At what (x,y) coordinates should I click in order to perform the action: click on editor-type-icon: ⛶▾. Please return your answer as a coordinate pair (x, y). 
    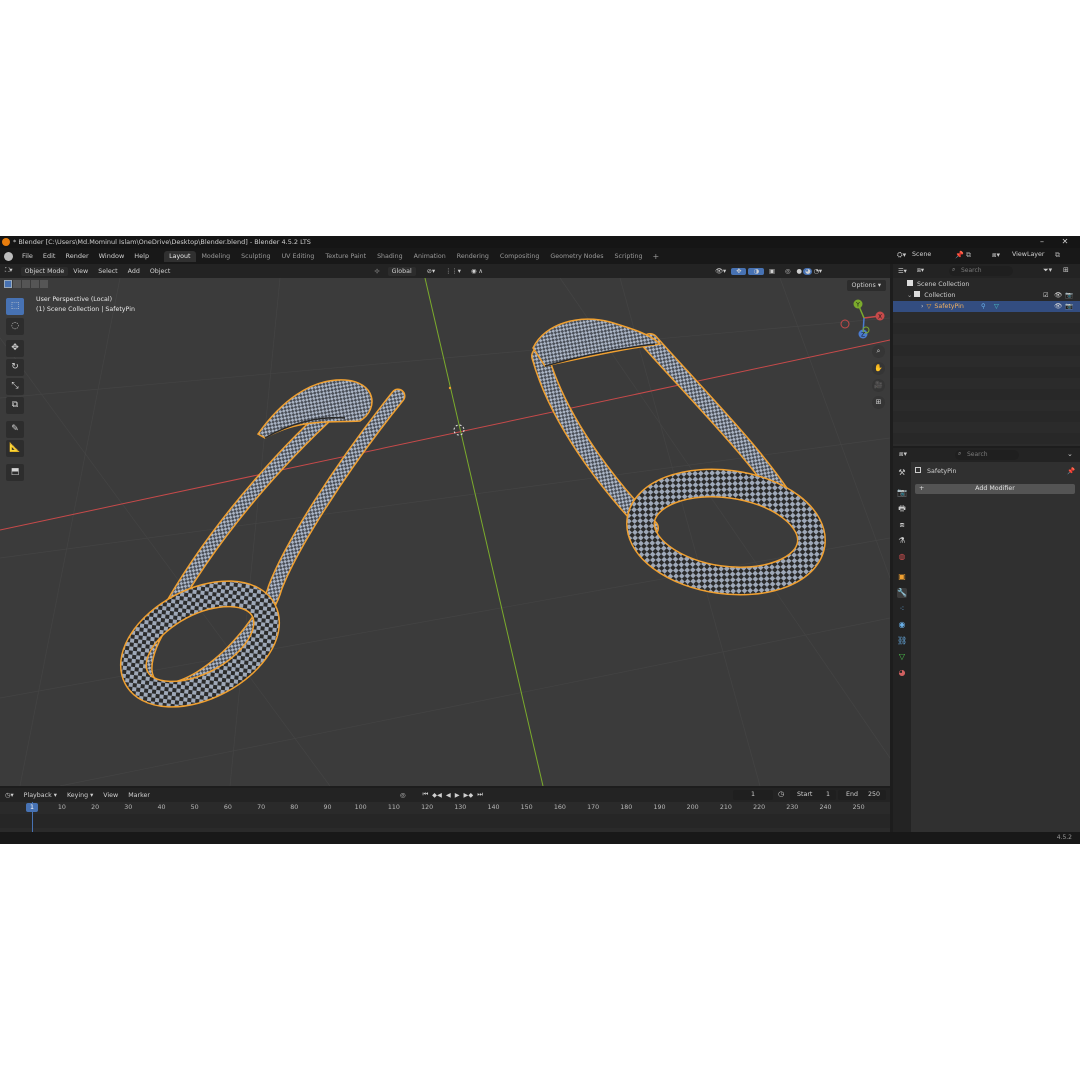
    Looking at the image, I should click on (9, 271).